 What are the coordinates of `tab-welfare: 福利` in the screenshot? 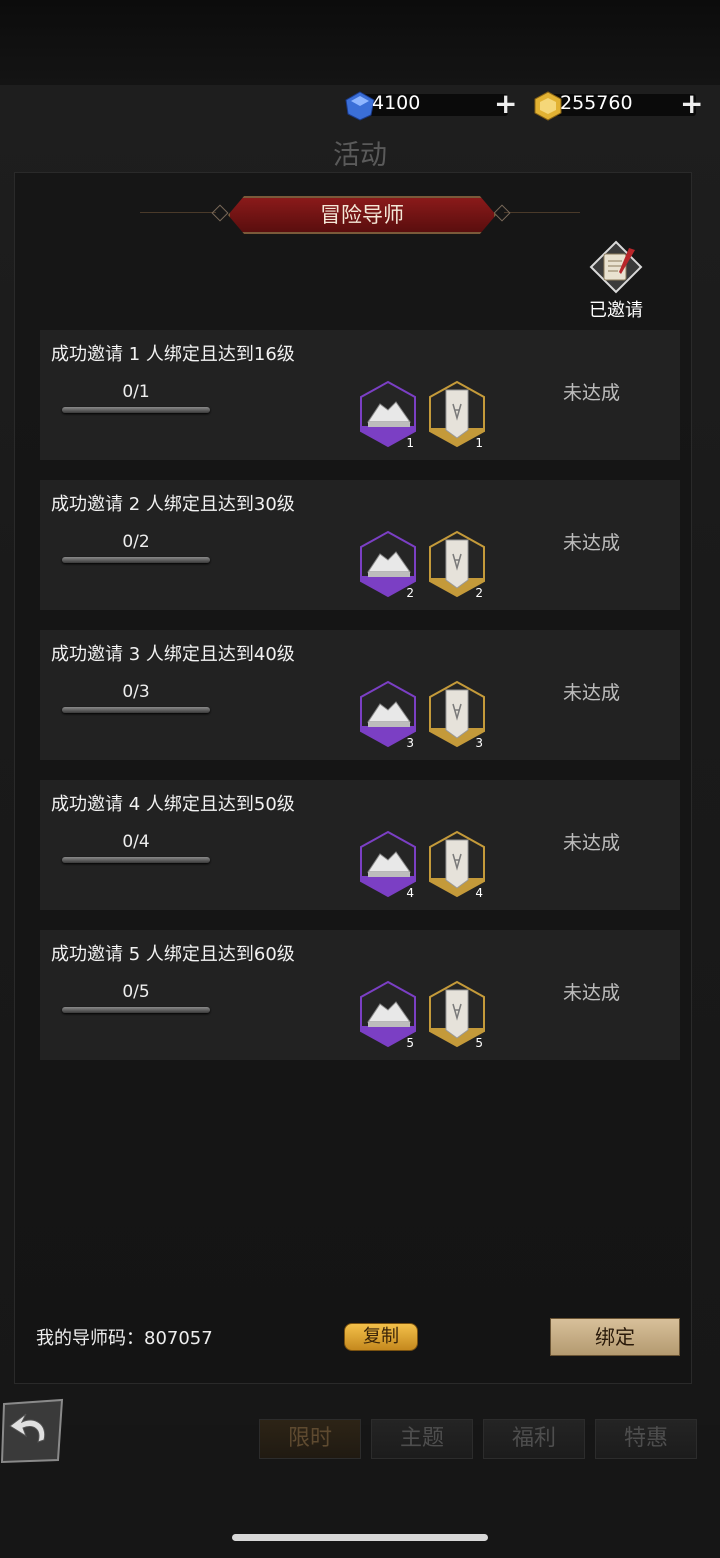 It's located at (534, 1439).